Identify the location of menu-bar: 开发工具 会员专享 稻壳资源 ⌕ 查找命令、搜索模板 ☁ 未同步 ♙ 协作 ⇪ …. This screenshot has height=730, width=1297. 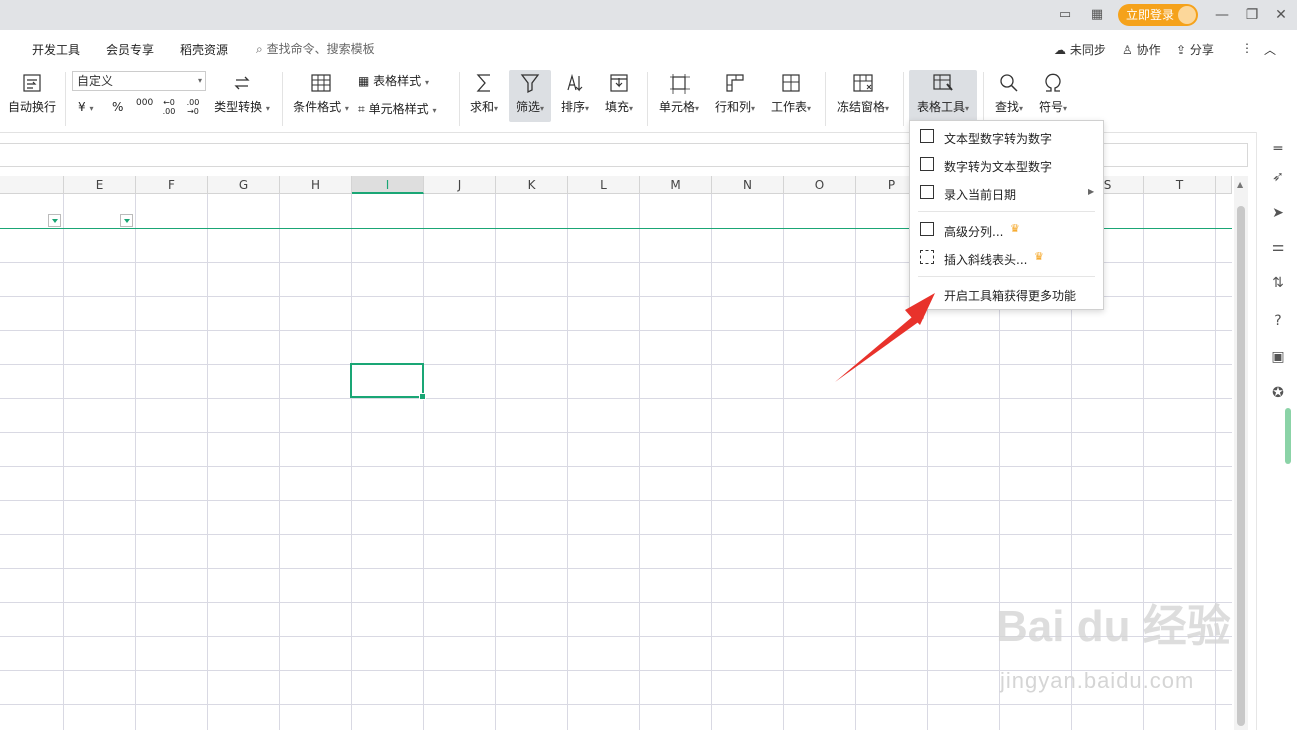
(648, 48).